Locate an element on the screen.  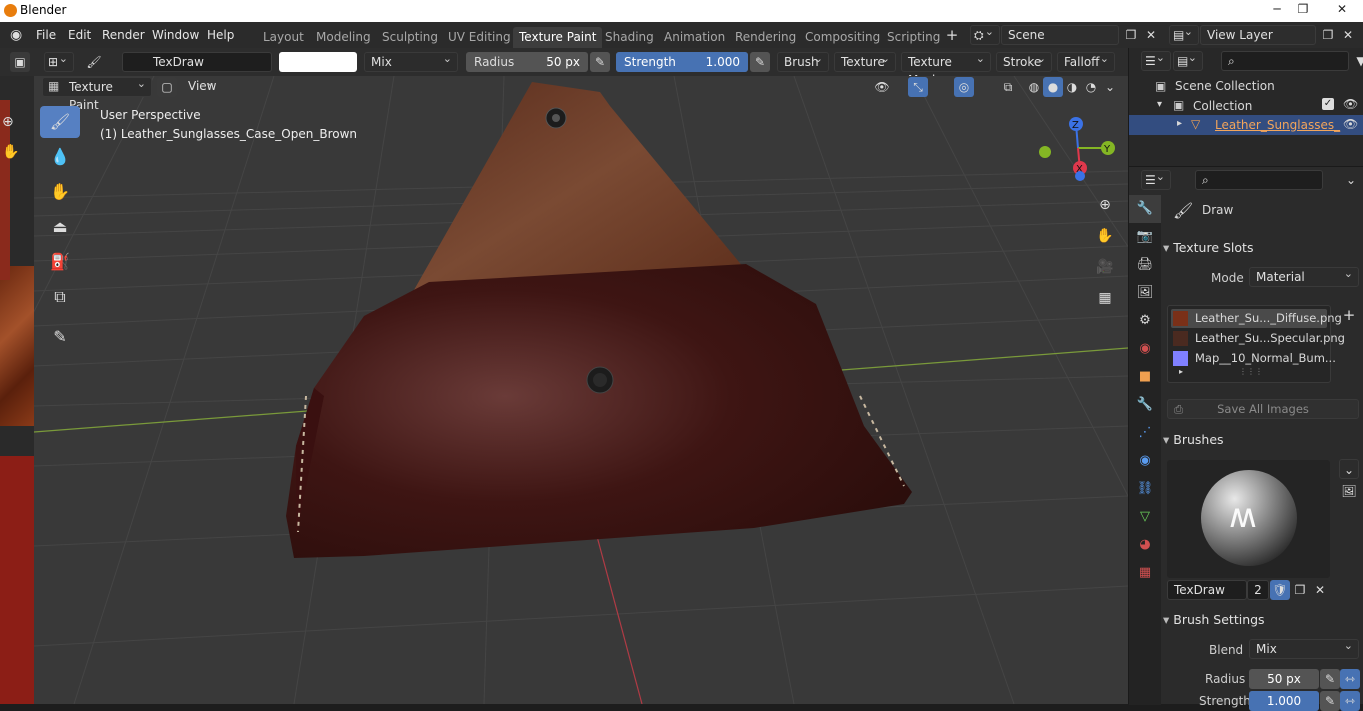
strength-slider: Strength 1.000 is located at coordinates (682, 62).